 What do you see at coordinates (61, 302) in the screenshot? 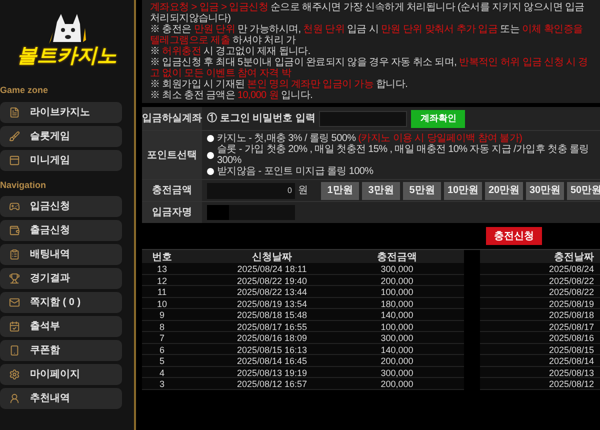
I see `sidebar-item: 쪽지함 ( 0 )` at bounding box center [61, 302].